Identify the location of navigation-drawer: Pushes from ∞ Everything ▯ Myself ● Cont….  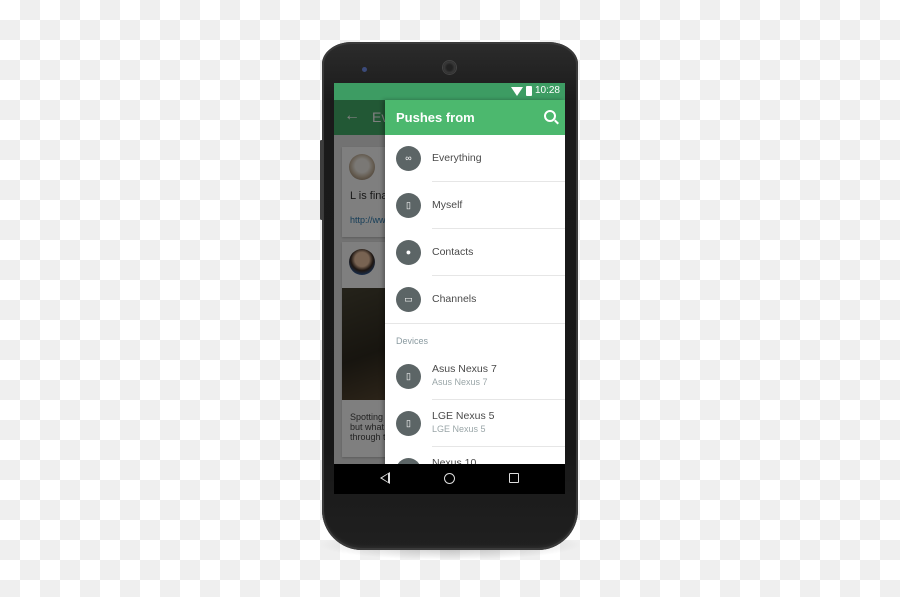
(475, 297).